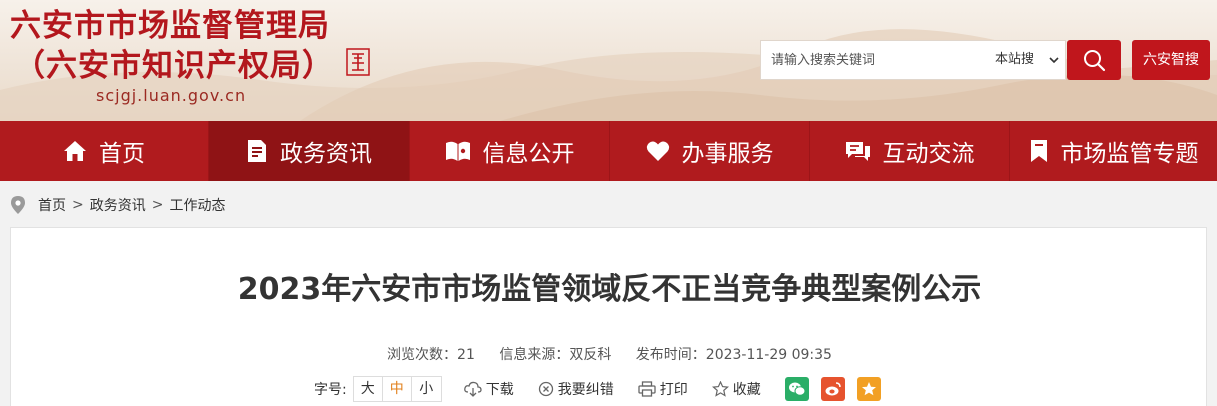 The width and height of the screenshot is (1217, 406). Describe the element at coordinates (326, 154) in the screenshot. I see `nav-label: 政务资讯` at that location.